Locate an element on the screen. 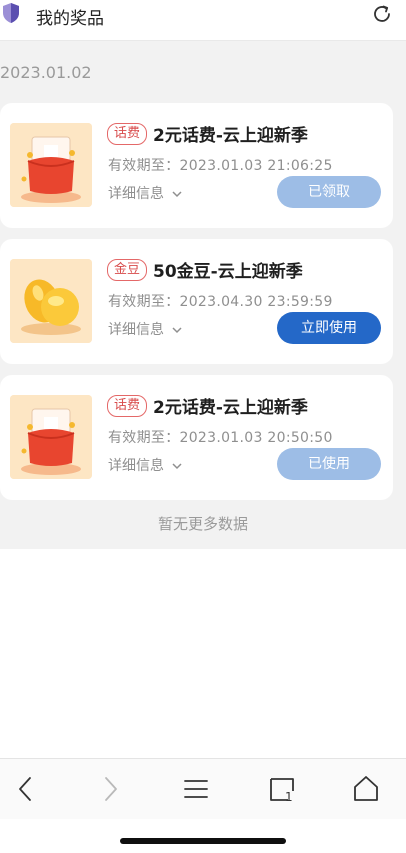  gold-beans-icon is located at coordinates (51, 301).